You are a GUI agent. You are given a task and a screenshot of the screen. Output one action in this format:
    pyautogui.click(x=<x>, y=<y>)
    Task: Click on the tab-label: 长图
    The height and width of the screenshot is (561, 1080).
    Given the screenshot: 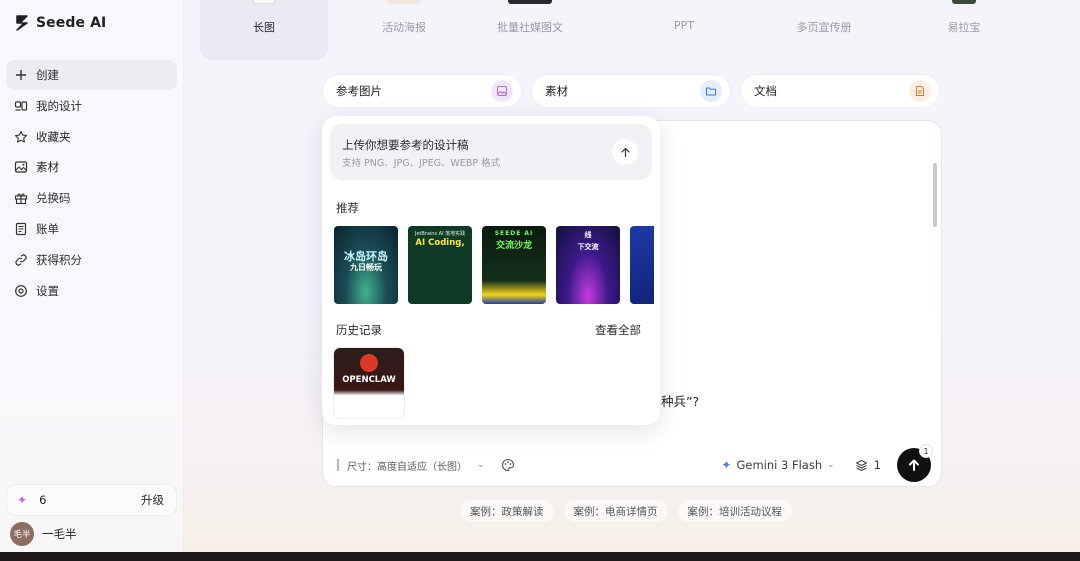 What is the action you would take?
    pyautogui.click(x=264, y=27)
    